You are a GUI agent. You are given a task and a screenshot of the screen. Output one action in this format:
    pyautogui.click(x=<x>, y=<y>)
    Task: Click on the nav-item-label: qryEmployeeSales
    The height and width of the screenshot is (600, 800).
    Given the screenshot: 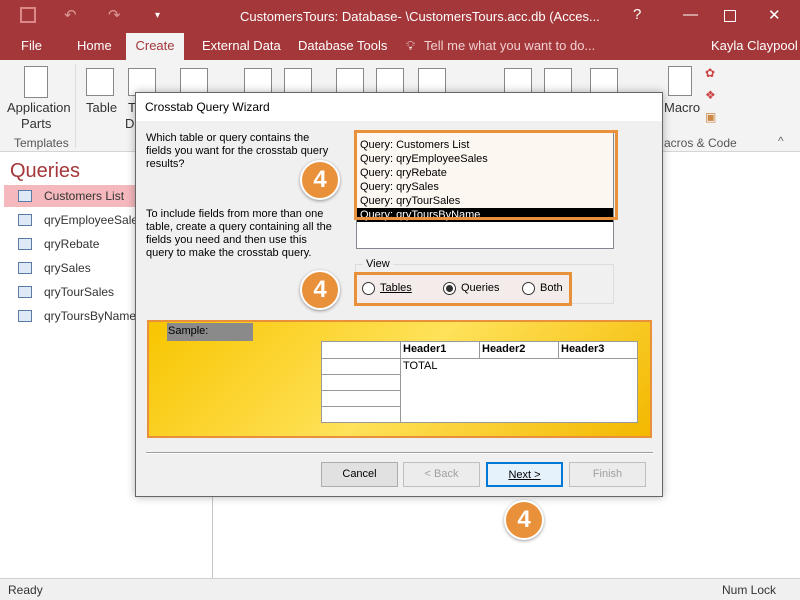 What is the action you would take?
    pyautogui.click(x=94, y=220)
    